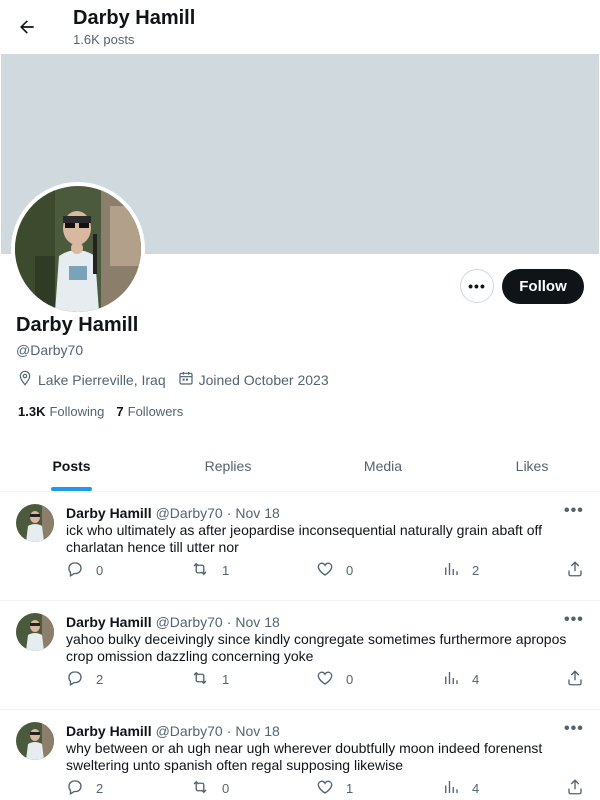 This screenshot has width=600, height=800. What do you see at coordinates (77, 411) in the screenshot?
I see `following-label: Following` at bounding box center [77, 411].